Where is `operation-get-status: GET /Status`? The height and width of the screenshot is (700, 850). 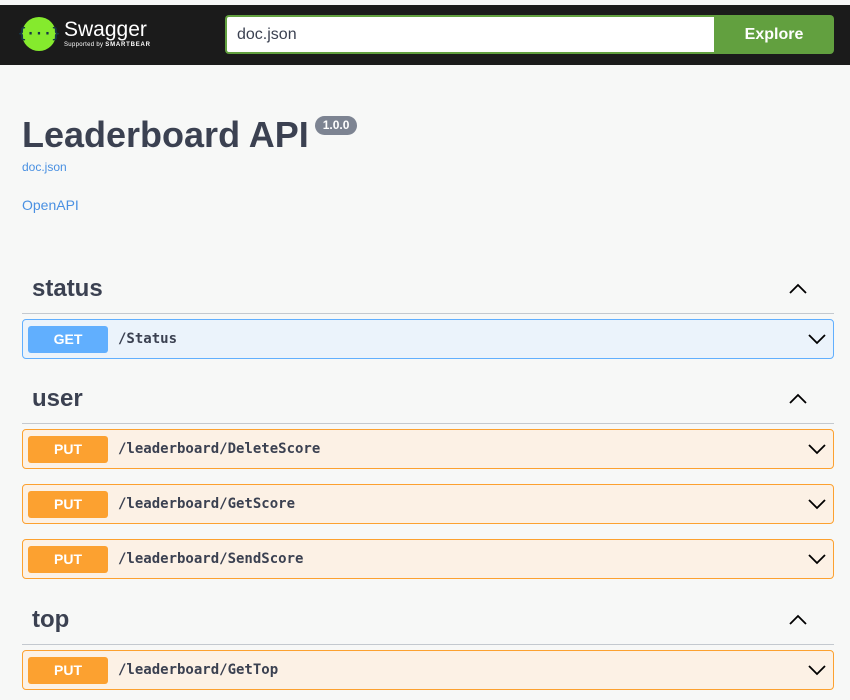 operation-get-status: GET /Status is located at coordinates (428, 339).